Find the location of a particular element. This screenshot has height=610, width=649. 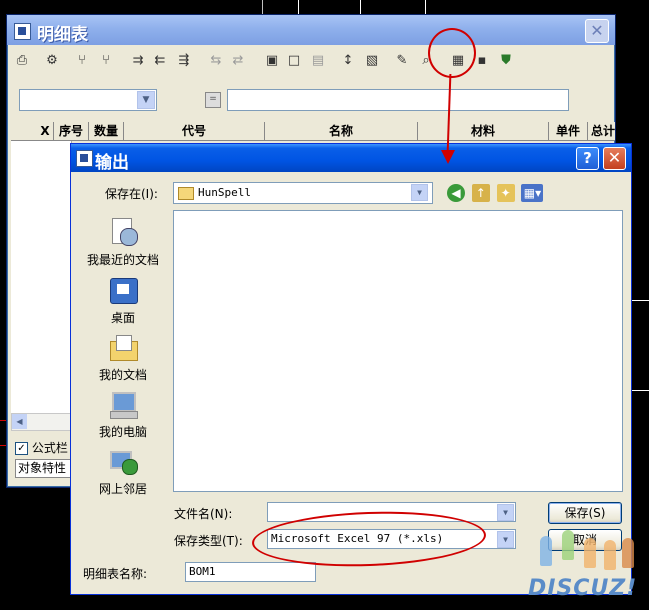

merge-icon: ⇶ is located at coordinates (184, 61).